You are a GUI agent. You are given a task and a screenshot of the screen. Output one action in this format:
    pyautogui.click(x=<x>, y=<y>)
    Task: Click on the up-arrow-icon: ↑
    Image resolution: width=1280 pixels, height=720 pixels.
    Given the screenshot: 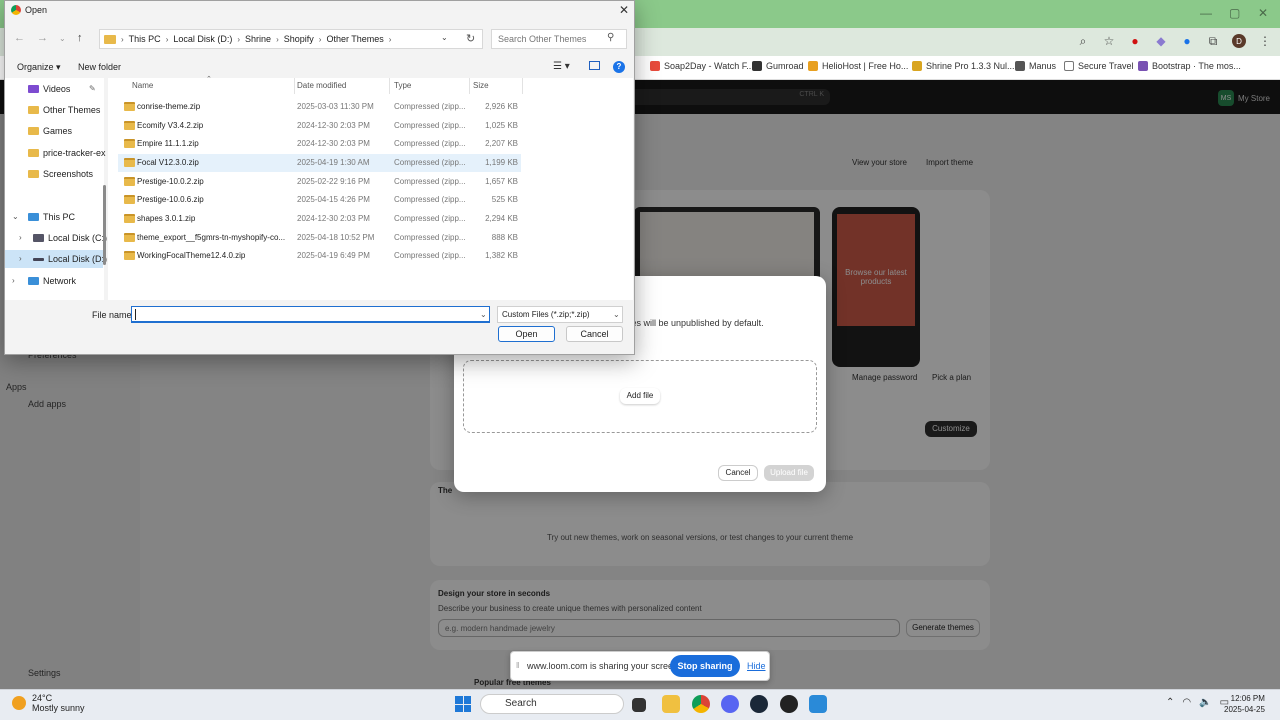 What is the action you would take?
    pyautogui.click(x=80, y=38)
    